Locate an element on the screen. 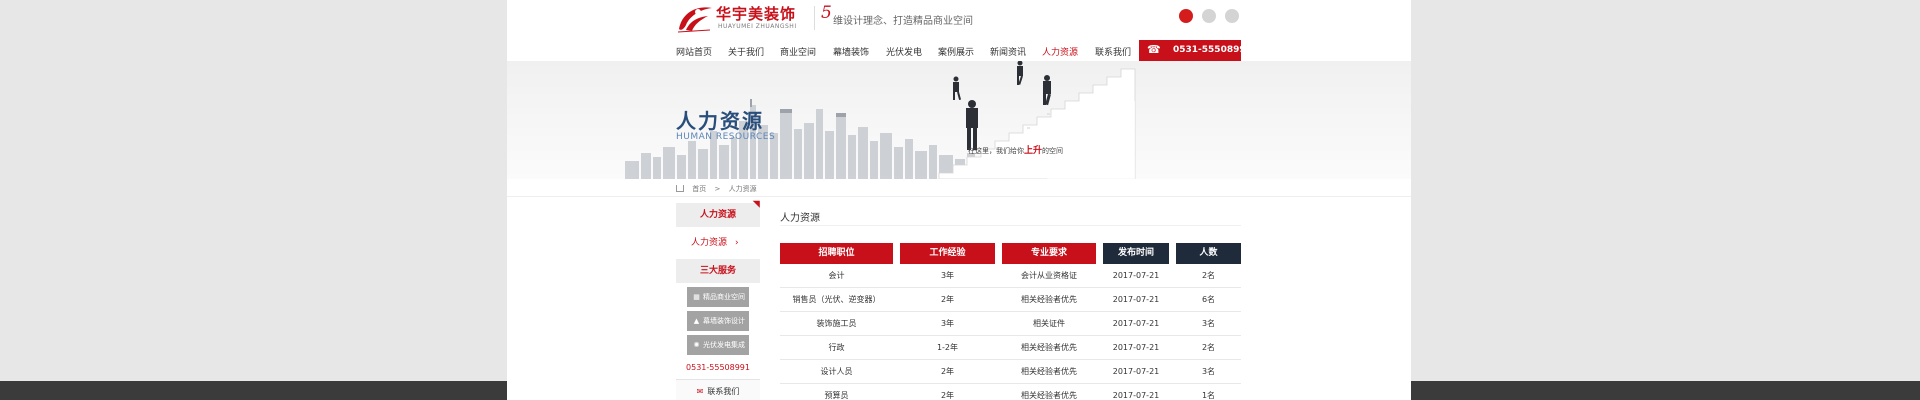  nav-item-curtain-wall: 幕墙装饰 is located at coordinates (851, 51).